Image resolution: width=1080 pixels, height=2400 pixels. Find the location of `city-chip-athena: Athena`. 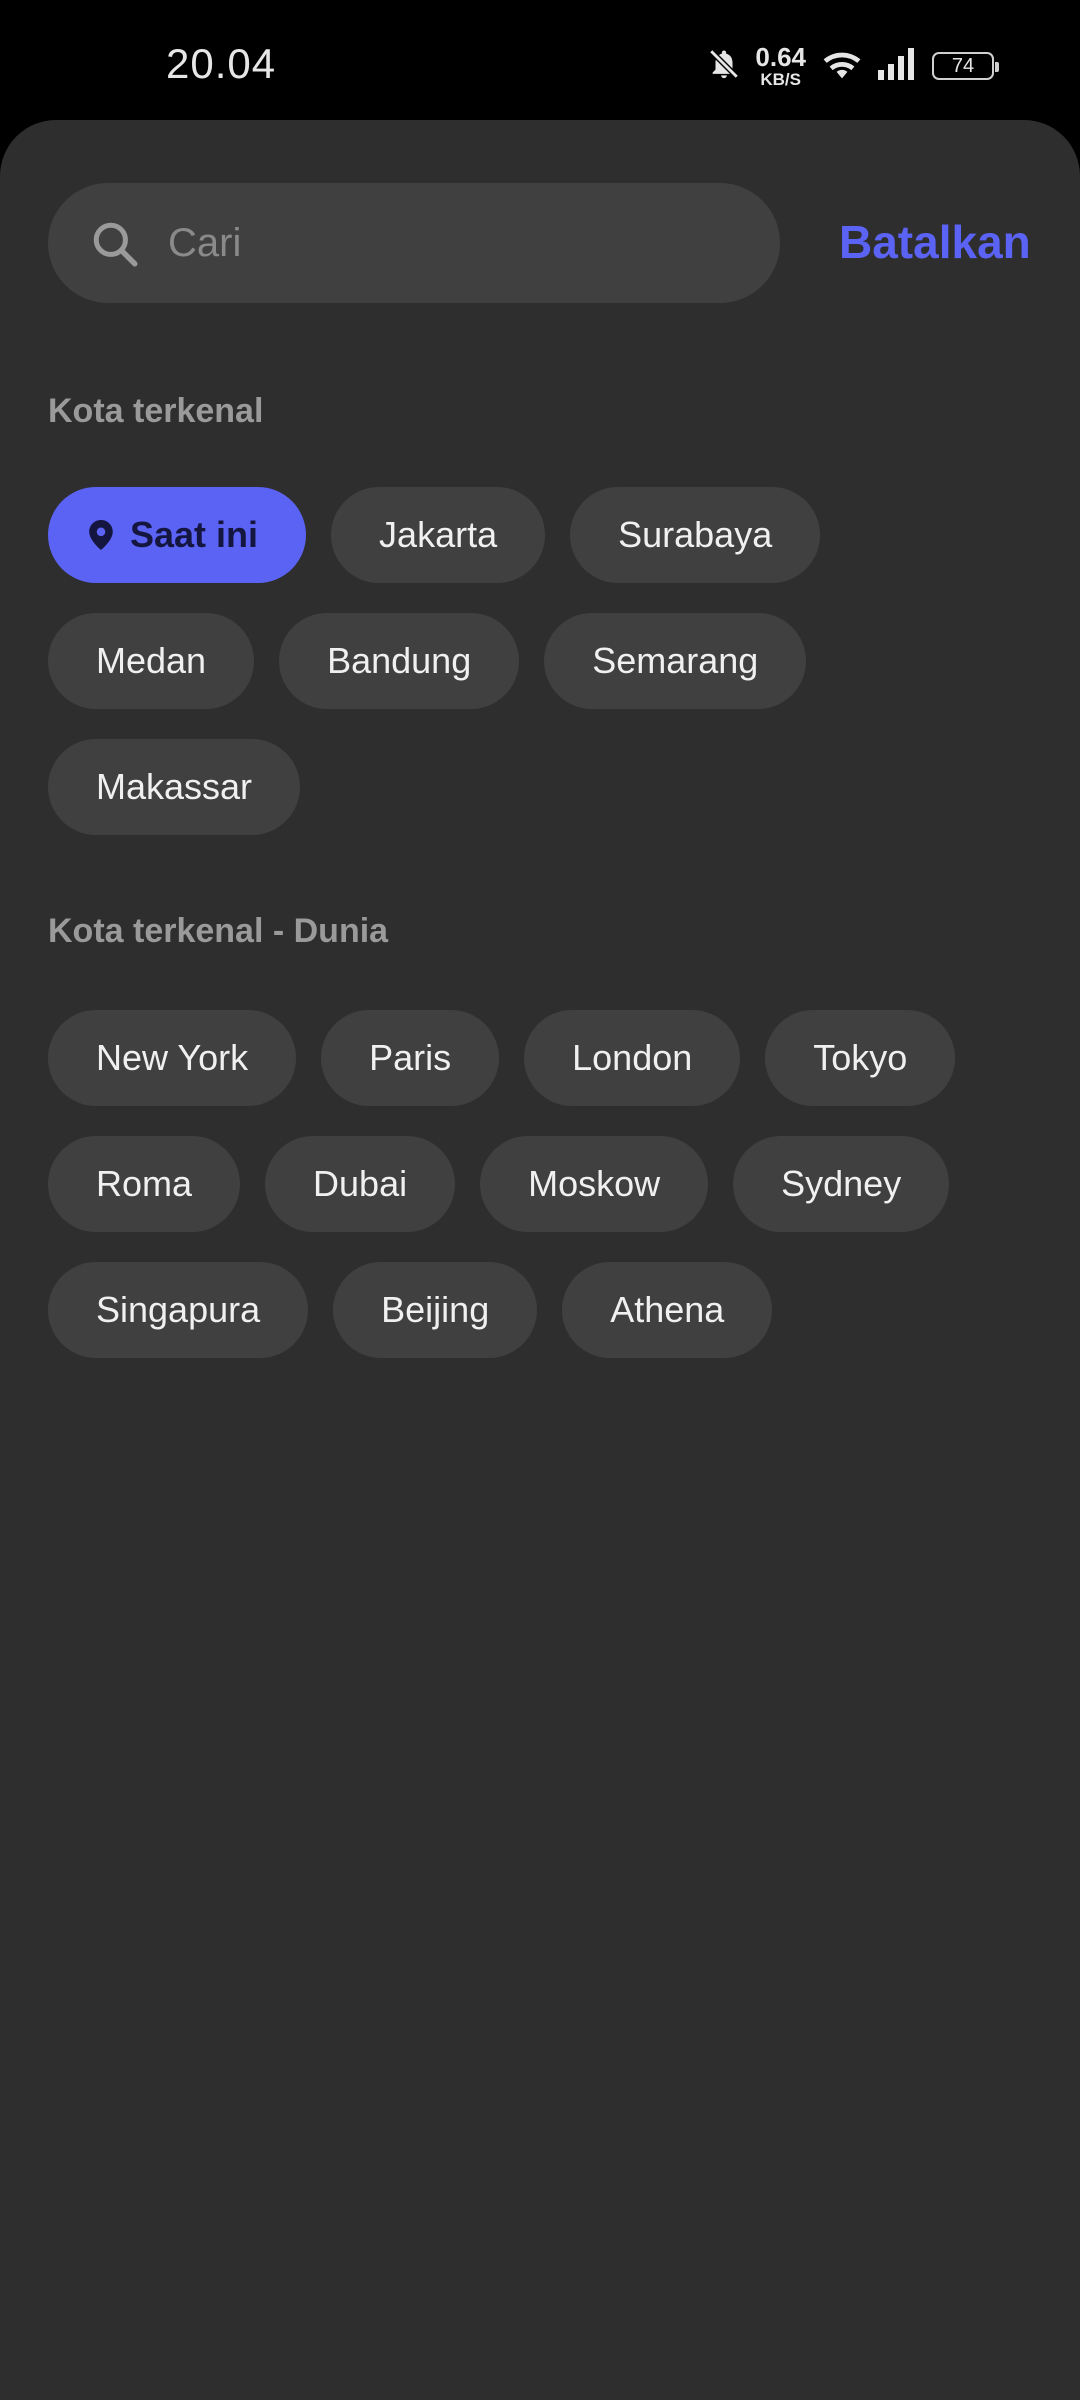

city-chip-athena: Athena is located at coordinates (667, 1310).